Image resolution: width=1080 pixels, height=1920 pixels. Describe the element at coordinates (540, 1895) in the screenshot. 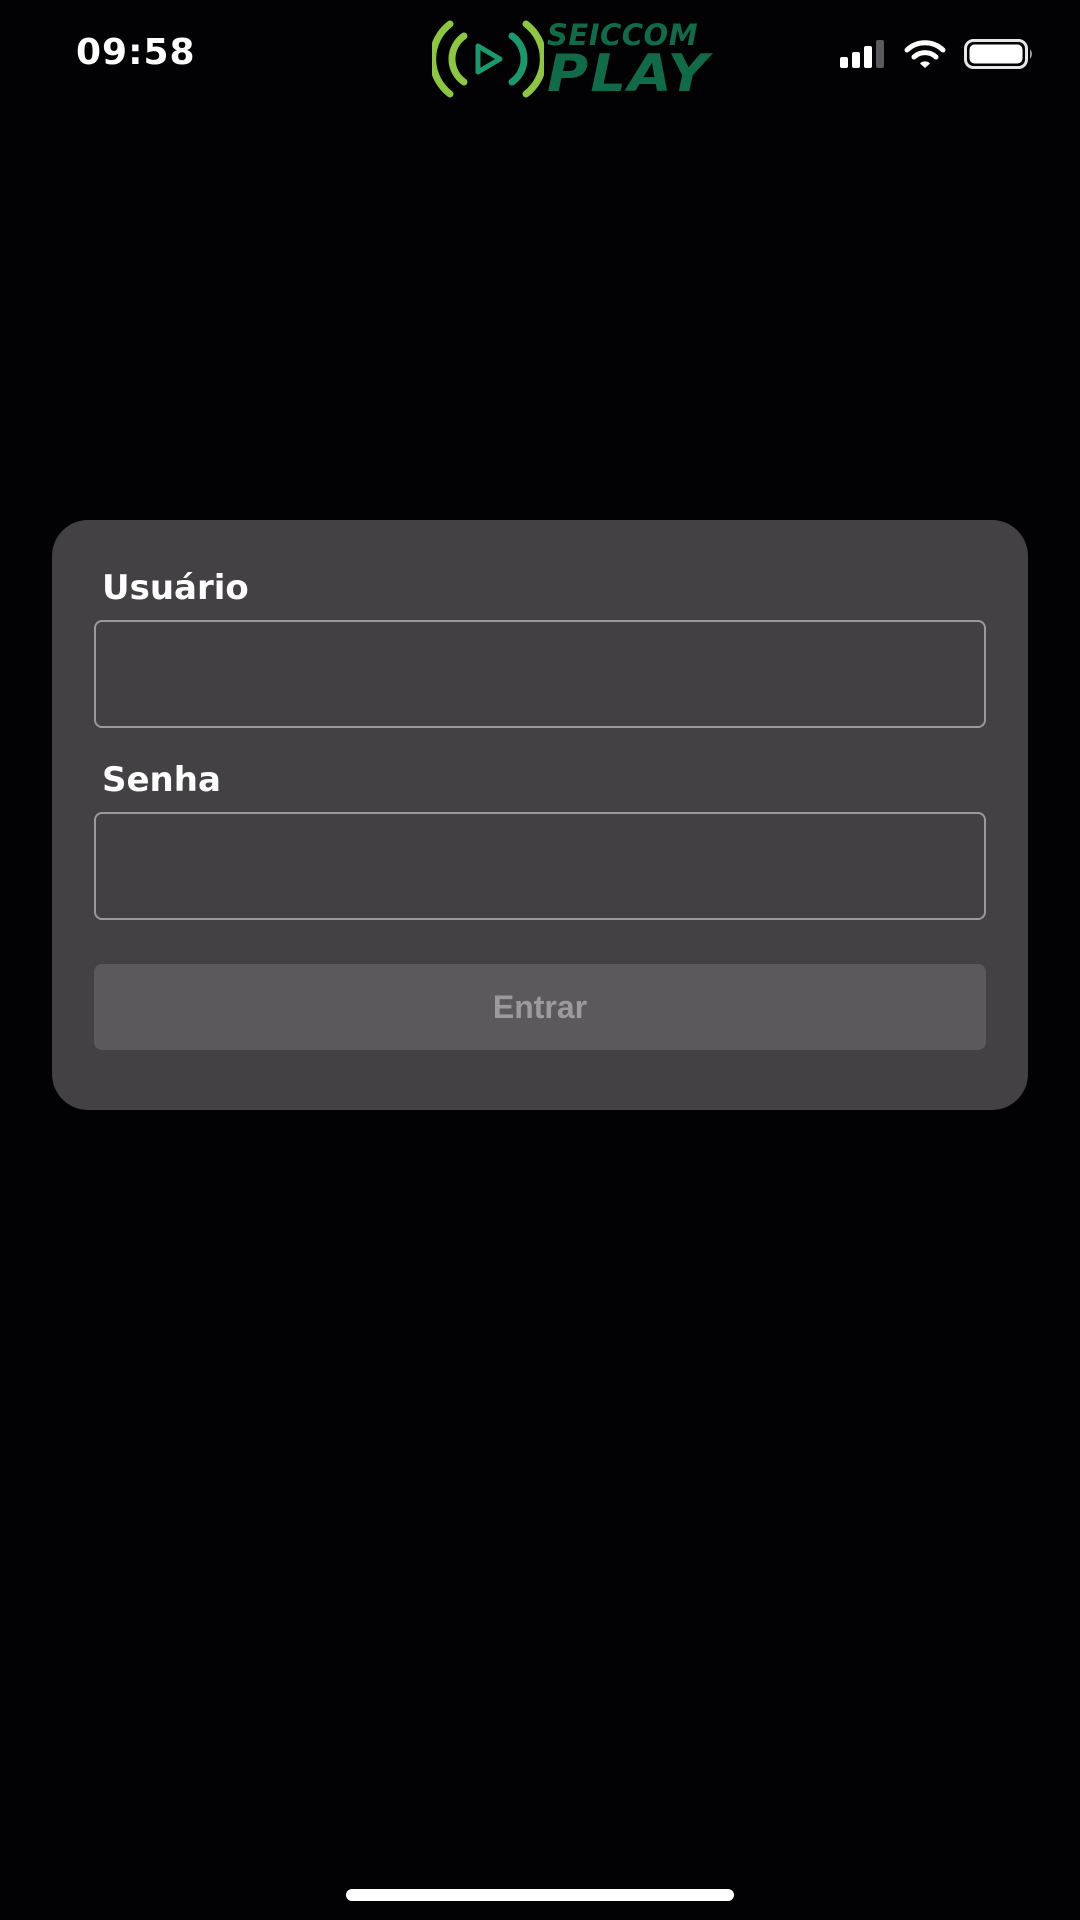

I see `home-indicator` at that location.